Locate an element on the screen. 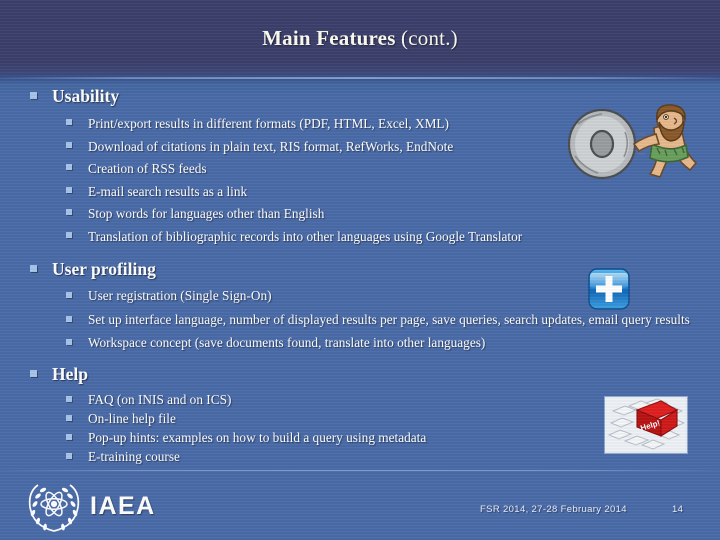 This screenshot has height=540, width=720. section-heading-label: User profiling is located at coordinates (104, 269).